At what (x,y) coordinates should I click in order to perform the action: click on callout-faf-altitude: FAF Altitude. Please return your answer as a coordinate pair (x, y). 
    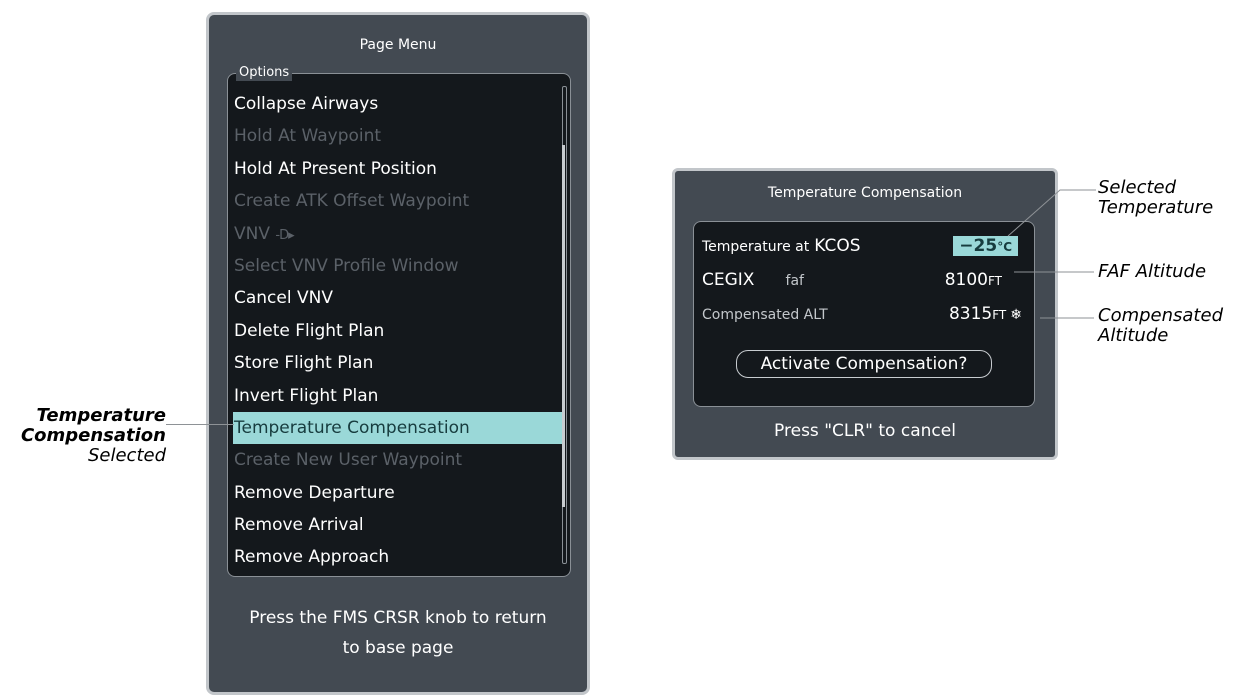
    Looking at the image, I should click on (1152, 271).